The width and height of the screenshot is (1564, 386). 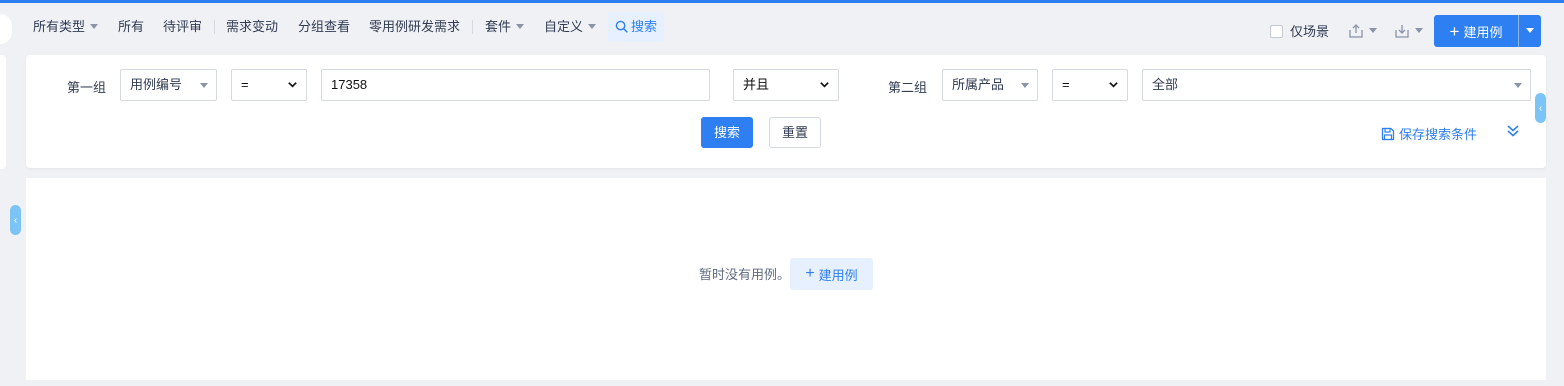 I want to click on group2-field-value: 所属产品, so click(x=978, y=84).